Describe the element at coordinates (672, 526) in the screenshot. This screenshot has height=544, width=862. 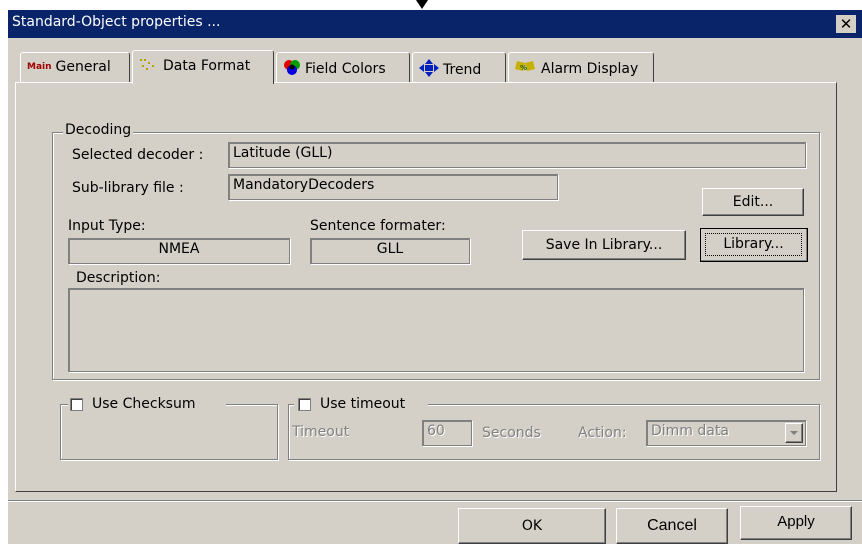
I see `cancel-button: Cancel` at that location.